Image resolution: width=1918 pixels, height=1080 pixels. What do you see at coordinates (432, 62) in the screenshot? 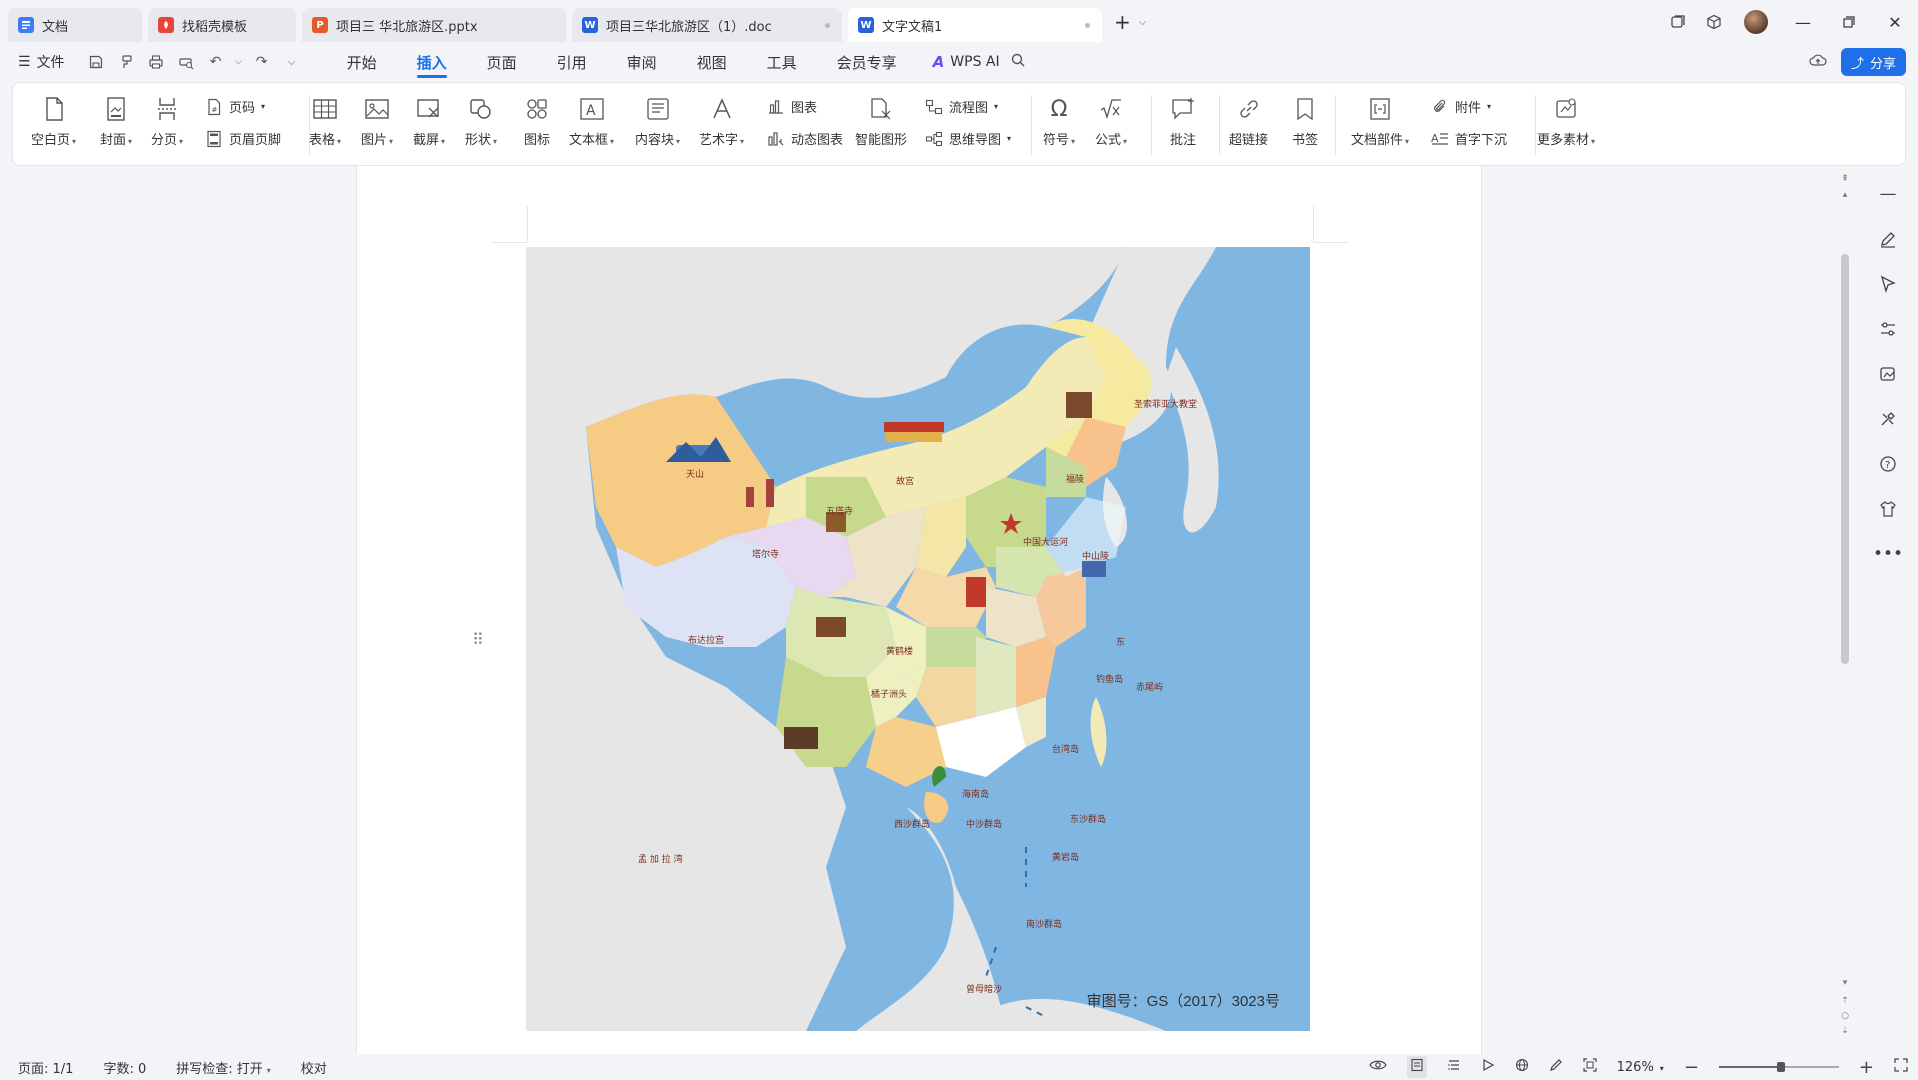
I see `menu-insert: 插入` at bounding box center [432, 62].